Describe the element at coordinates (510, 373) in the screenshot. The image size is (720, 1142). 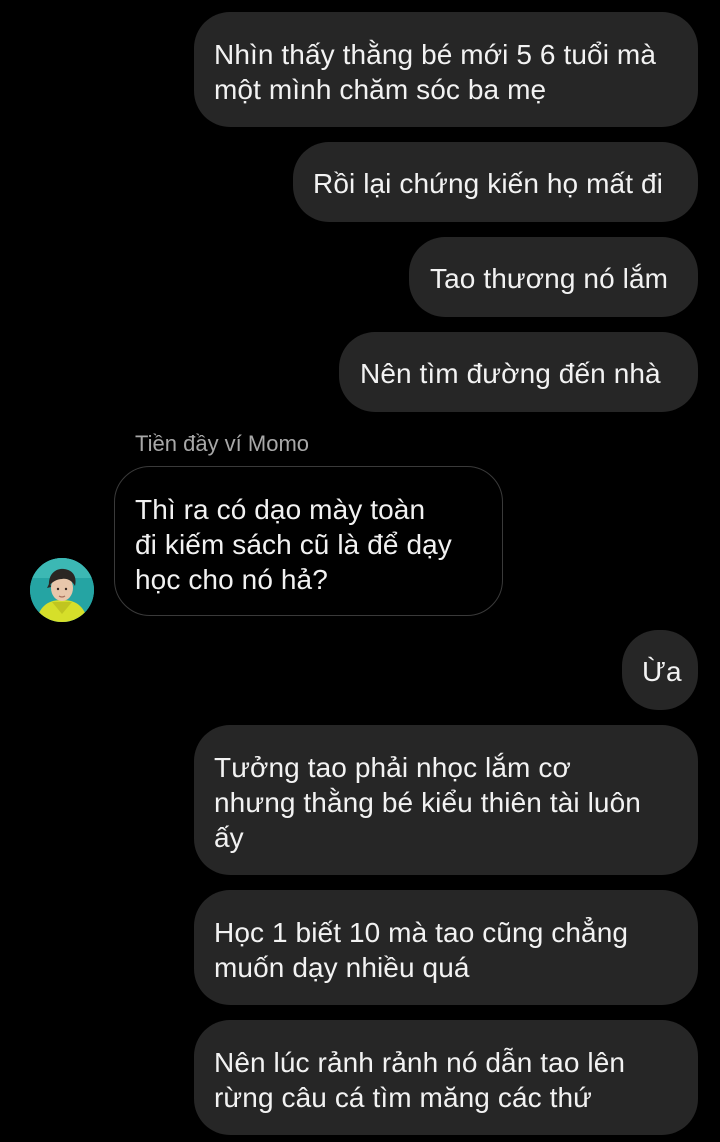
I see `message-text: Nên tìm đường đến nhà` at that location.